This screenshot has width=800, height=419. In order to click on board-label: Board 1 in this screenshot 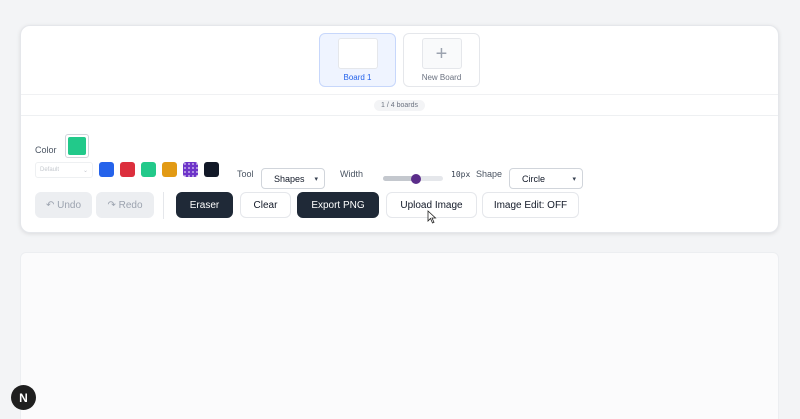, I will do `click(357, 77)`.